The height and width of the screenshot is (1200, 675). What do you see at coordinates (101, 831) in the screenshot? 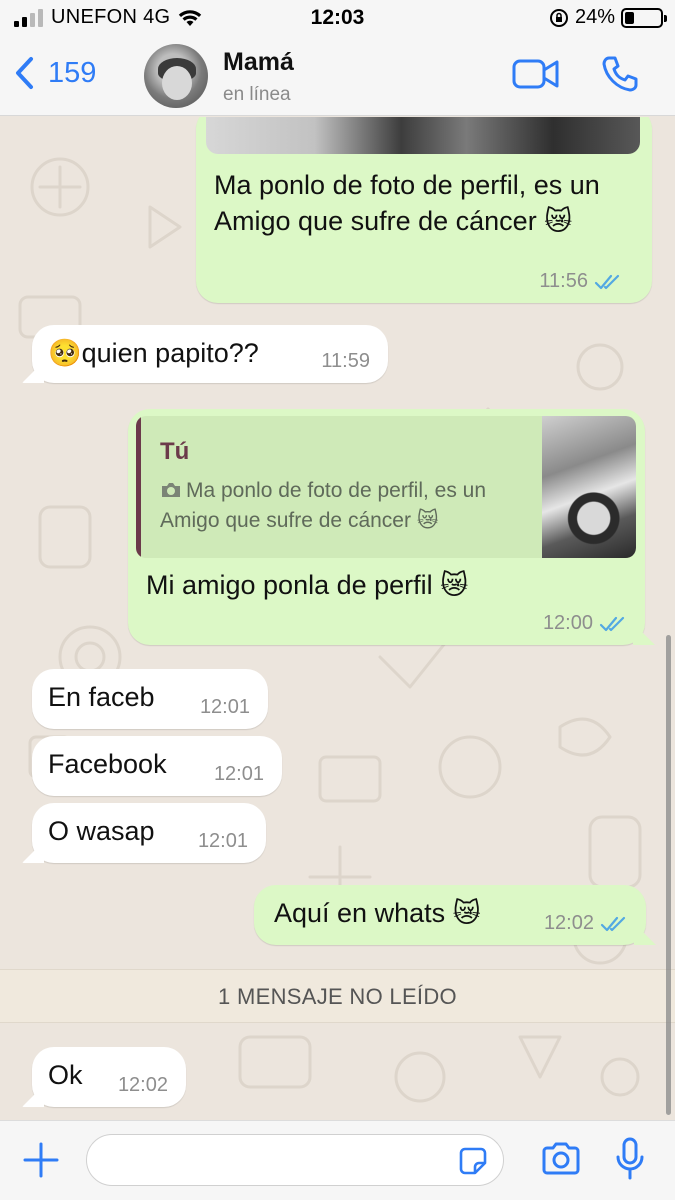
I see `message-text: O wasap` at bounding box center [101, 831].